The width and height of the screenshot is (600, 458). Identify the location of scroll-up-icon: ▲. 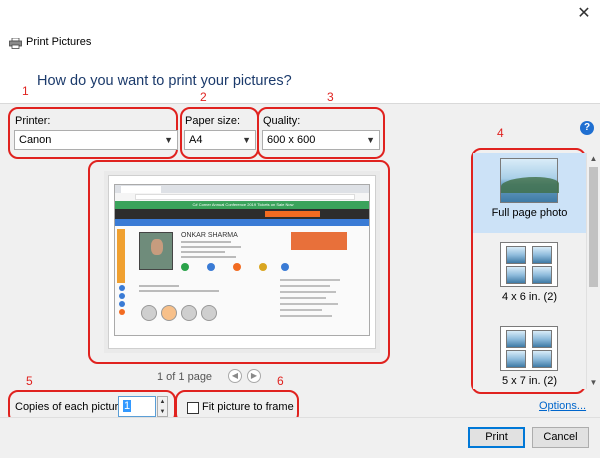
(593, 159).